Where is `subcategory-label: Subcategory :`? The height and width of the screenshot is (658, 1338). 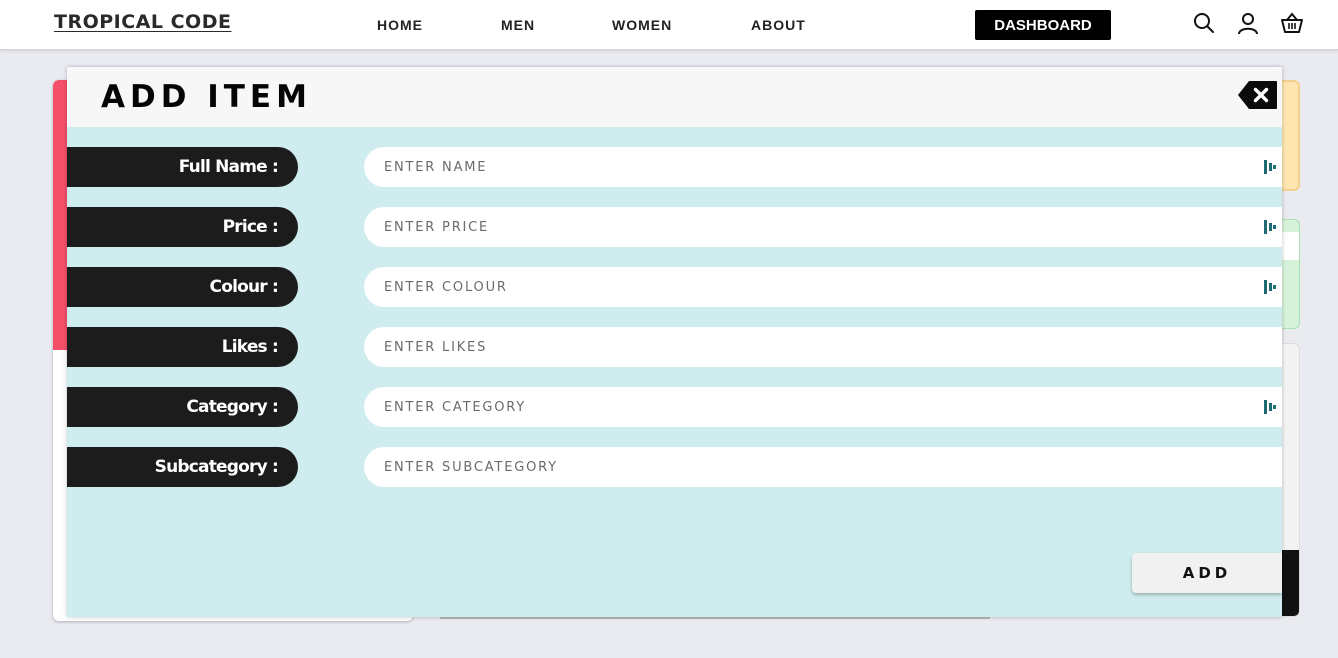 subcategory-label: Subcategory : is located at coordinates (182, 467).